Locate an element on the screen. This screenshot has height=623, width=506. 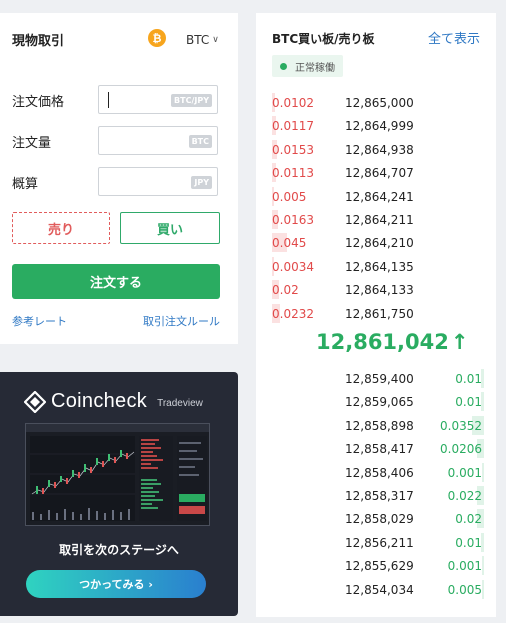
bid-row: 12,858,898 0.0352 is located at coordinates (376, 426).